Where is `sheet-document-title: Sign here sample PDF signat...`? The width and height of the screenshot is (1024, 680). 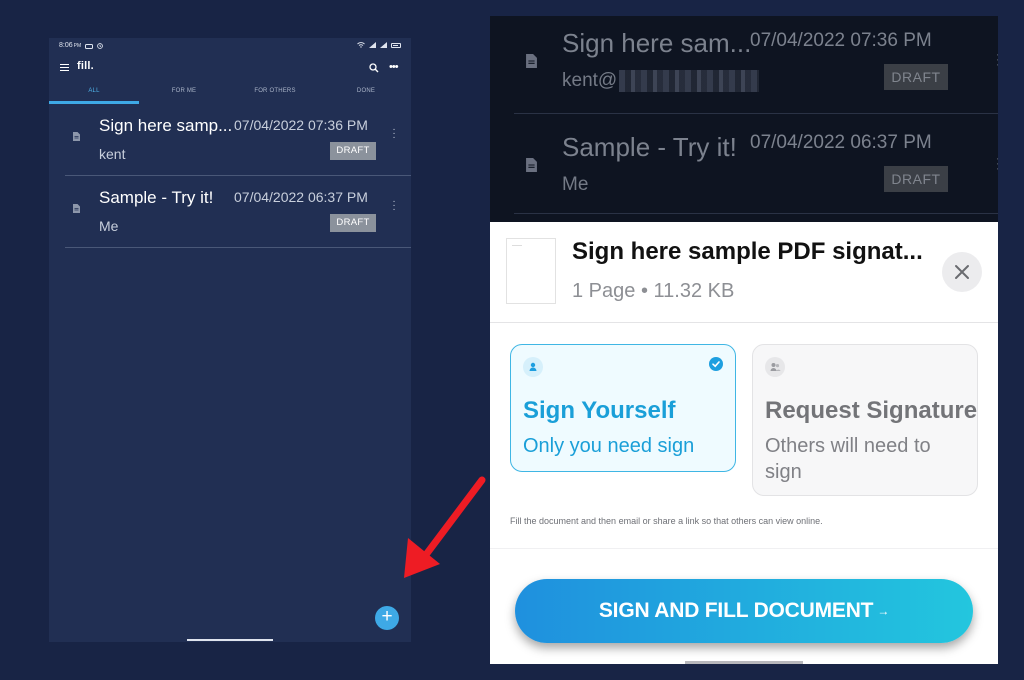 sheet-document-title: Sign here sample PDF signat... is located at coordinates (747, 251).